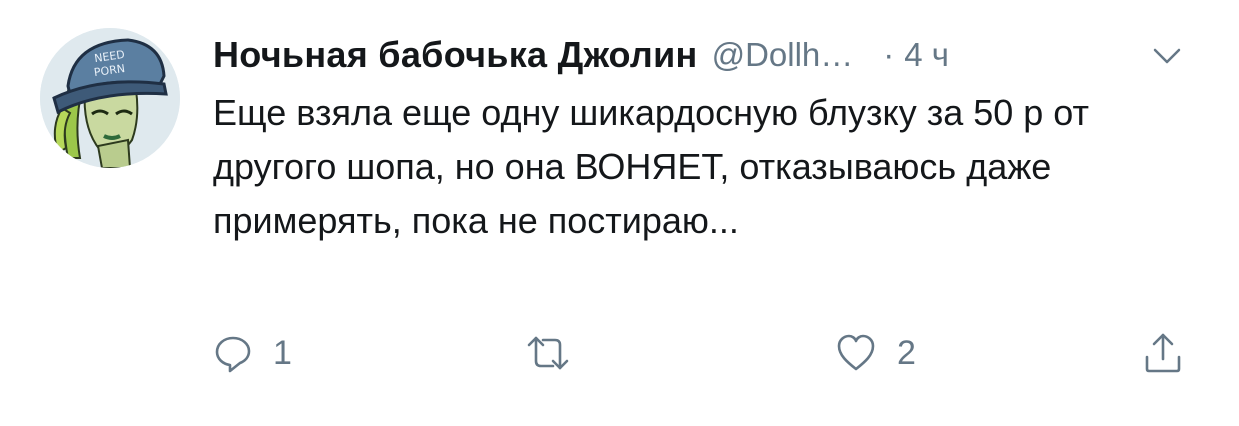  What do you see at coordinates (906, 352) in the screenshot?
I see `like-count: 2` at bounding box center [906, 352].